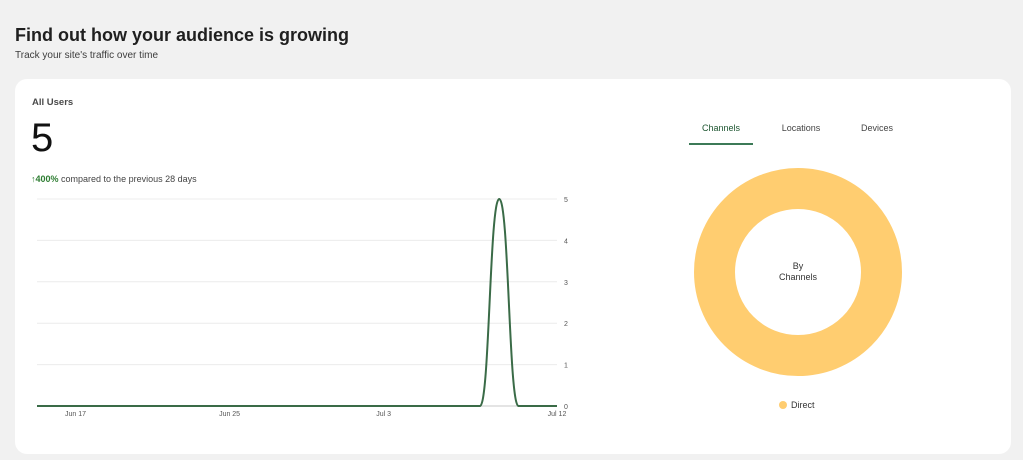 Image resolution: width=1023 pixels, height=460 pixels. Describe the element at coordinates (566, 283) in the screenshot. I see `y-tick-label: 3` at that location.